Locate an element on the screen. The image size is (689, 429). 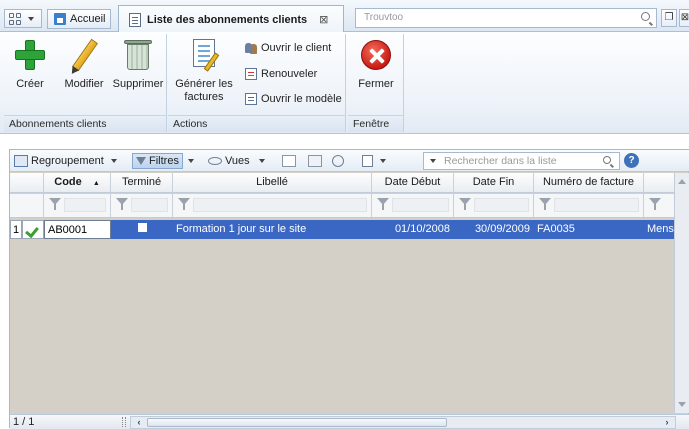
filter-cell-code is located at coordinates (77, 205).